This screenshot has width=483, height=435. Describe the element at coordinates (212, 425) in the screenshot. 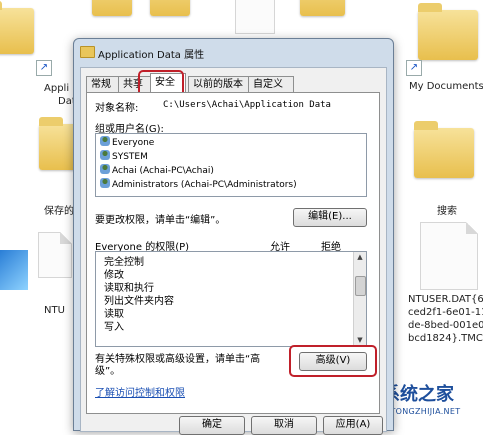

I see `ok-button: 确定` at that location.